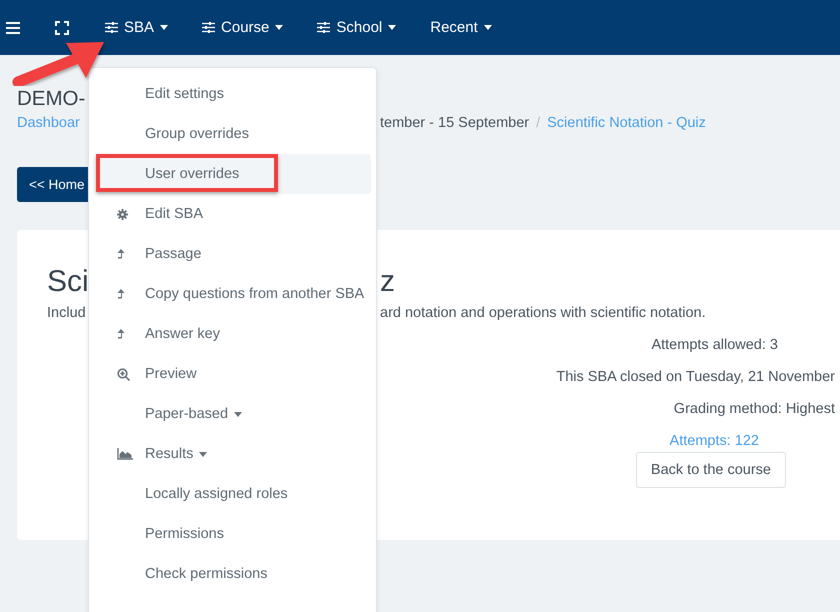 The width and height of the screenshot is (840, 612). What do you see at coordinates (122, 214) in the screenshot?
I see `gear-icon` at bounding box center [122, 214].